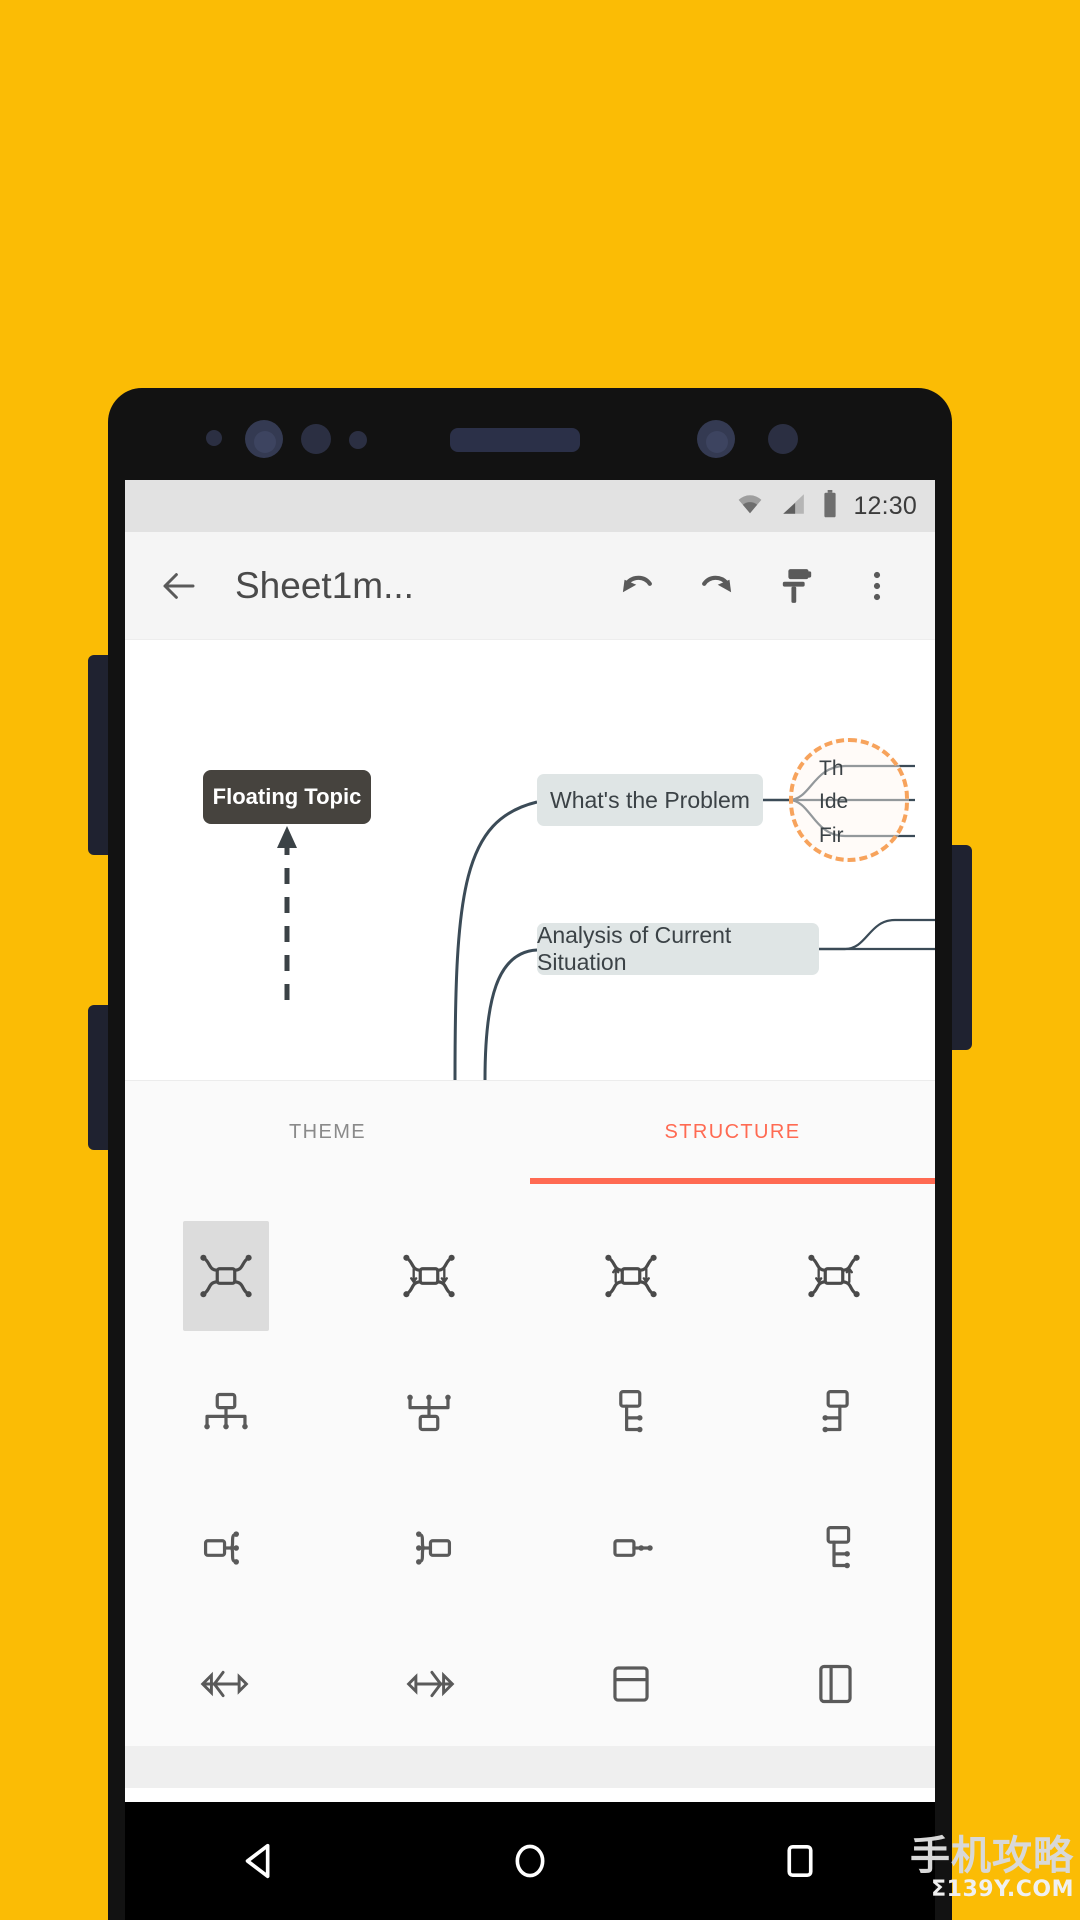 The image size is (1080, 1920). Describe the element at coordinates (650, 800) in the screenshot. I see `mindmap-node-whats-the-problem: What's the Problem` at that location.